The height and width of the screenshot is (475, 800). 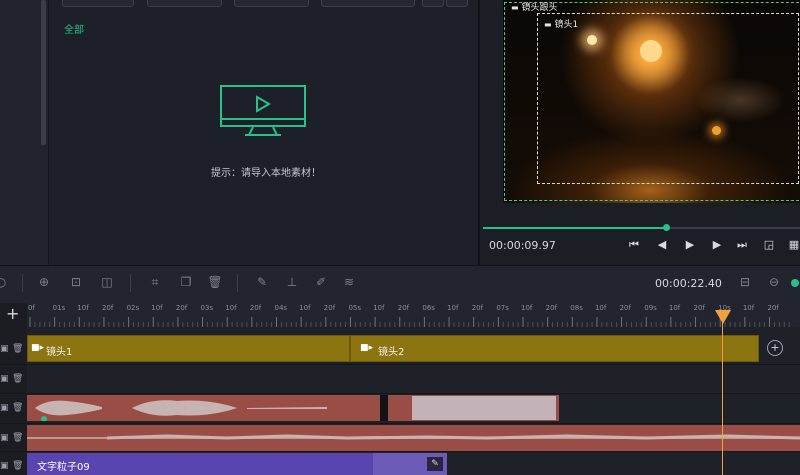 I want to click on zoom-out-icon: ⊖, so click(x=774, y=282).